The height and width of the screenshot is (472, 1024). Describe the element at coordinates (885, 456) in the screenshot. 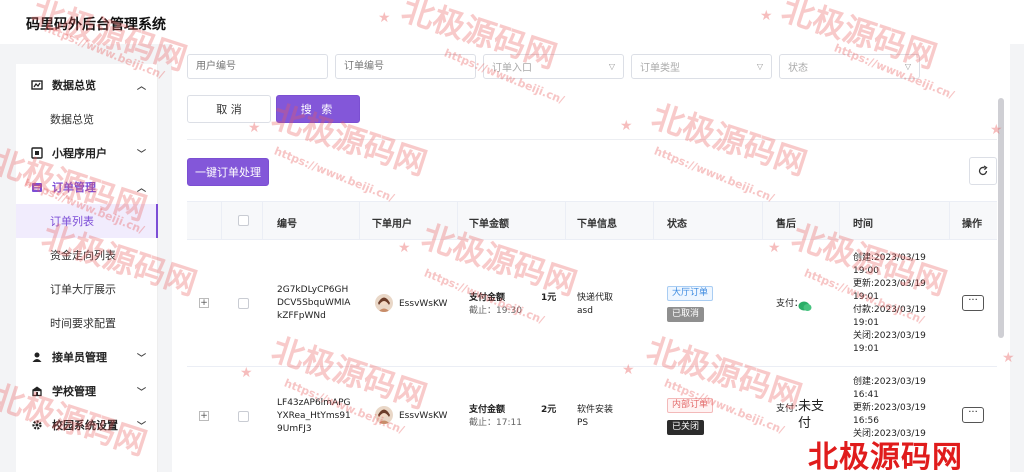

I see `brand-logo: 北极源码网` at that location.